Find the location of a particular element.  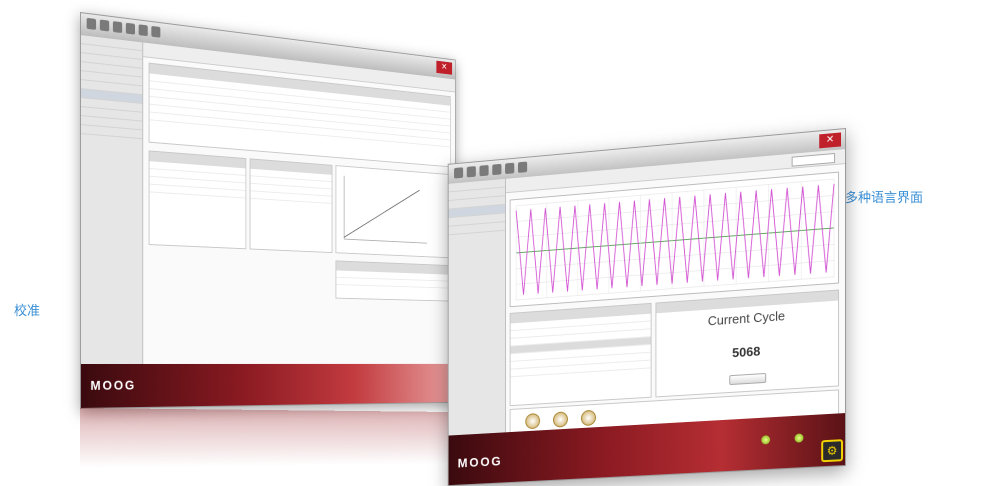

left-footer: MOOG is located at coordinates (267, 385).